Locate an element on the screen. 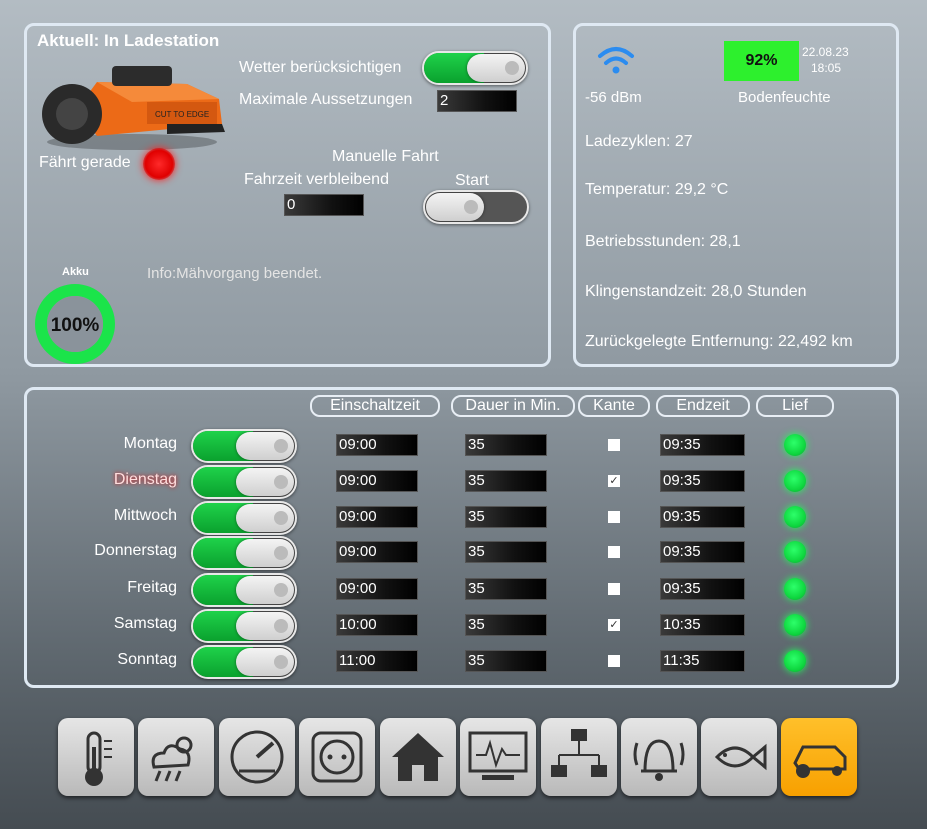 The image size is (927, 829). battery-value: 100% is located at coordinates (75, 325).